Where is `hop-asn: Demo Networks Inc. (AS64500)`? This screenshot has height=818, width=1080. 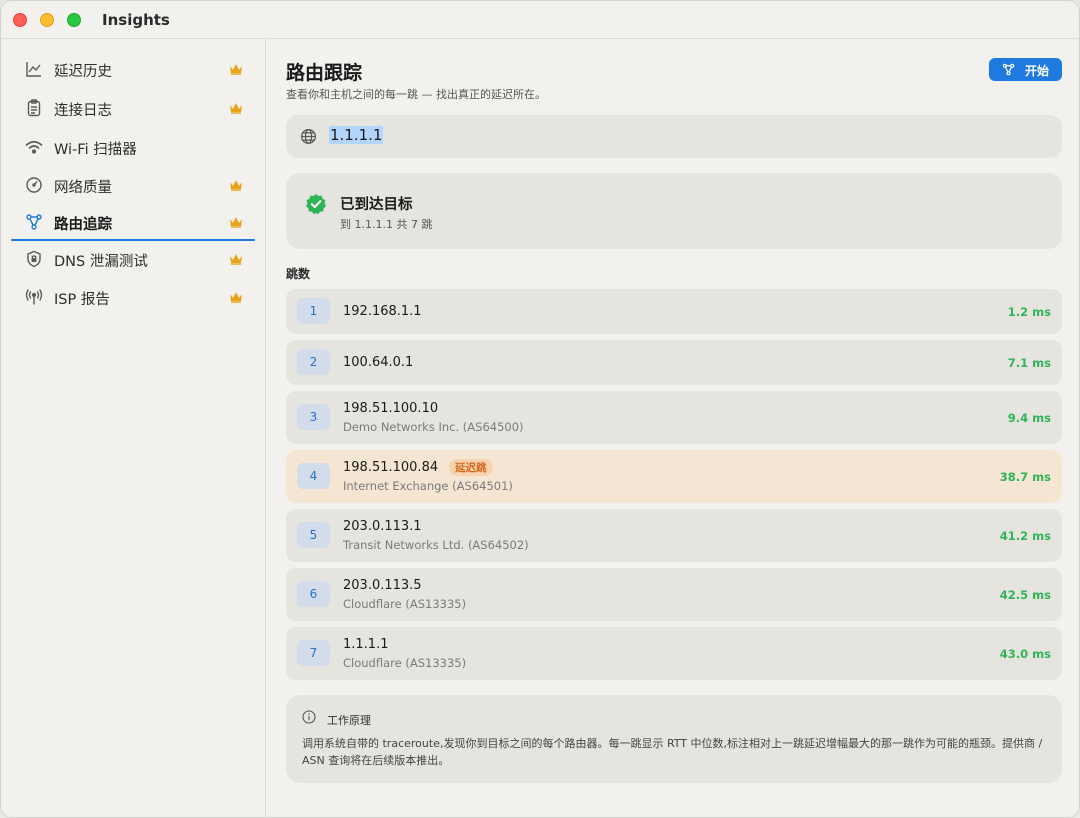 hop-asn: Demo Networks Inc. (AS64500) is located at coordinates (433, 427).